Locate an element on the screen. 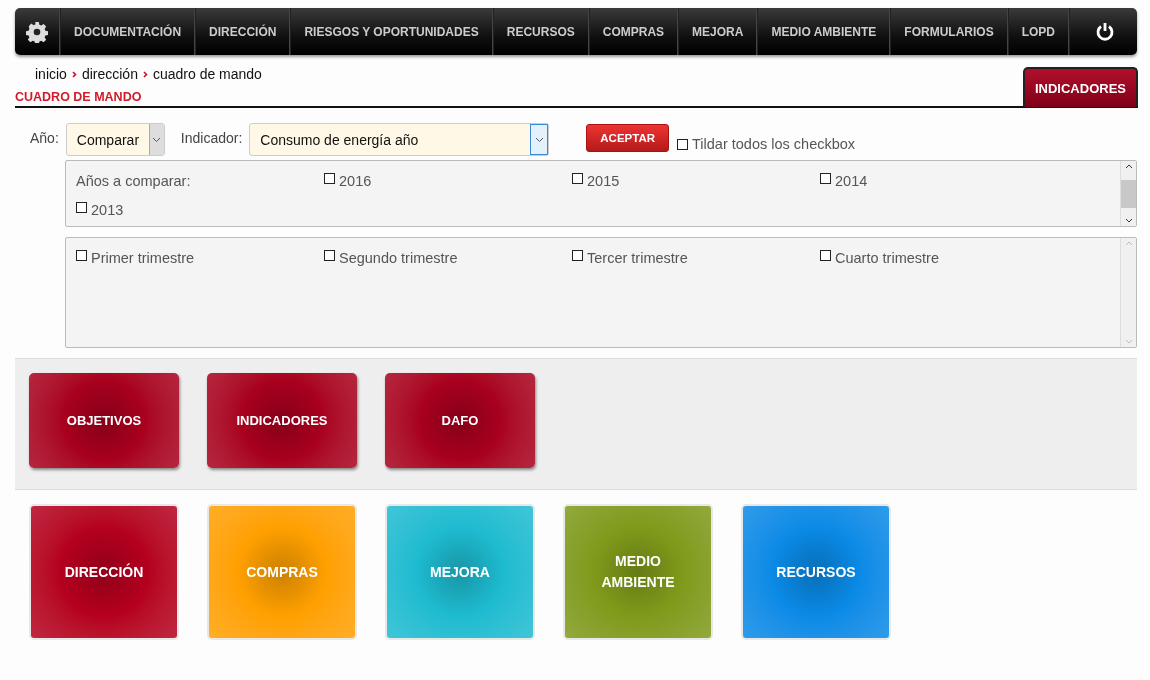 The image size is (1150, 680). checkbox-label: Cuarto trimestre is located at coordinates (887, 258).